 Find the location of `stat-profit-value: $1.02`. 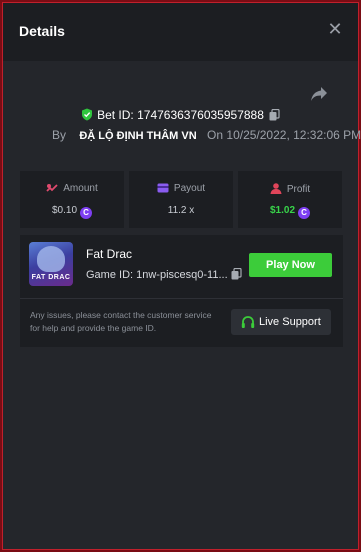

stat-profit-value: $1.02 is located at coordinates (282, 210).